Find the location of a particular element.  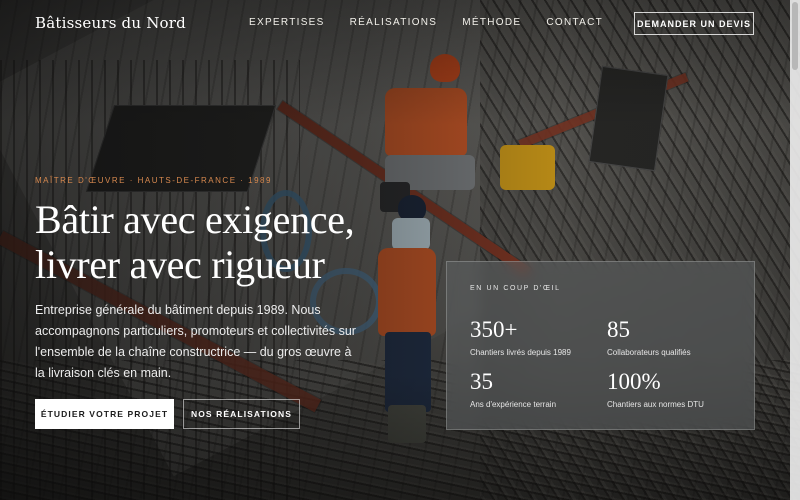

stat-compliance: 100% Chantiers aux normes DTU is located at coordinates (655, 389).